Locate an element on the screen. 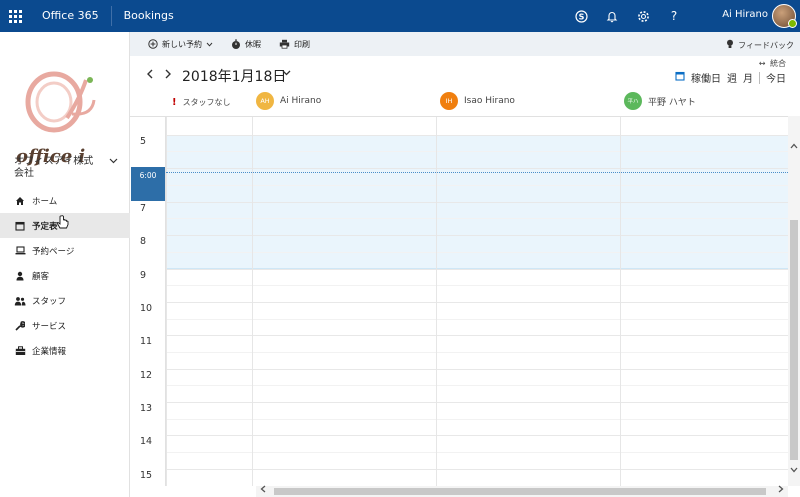  previous-day-button is located at coordinates (150, 75).